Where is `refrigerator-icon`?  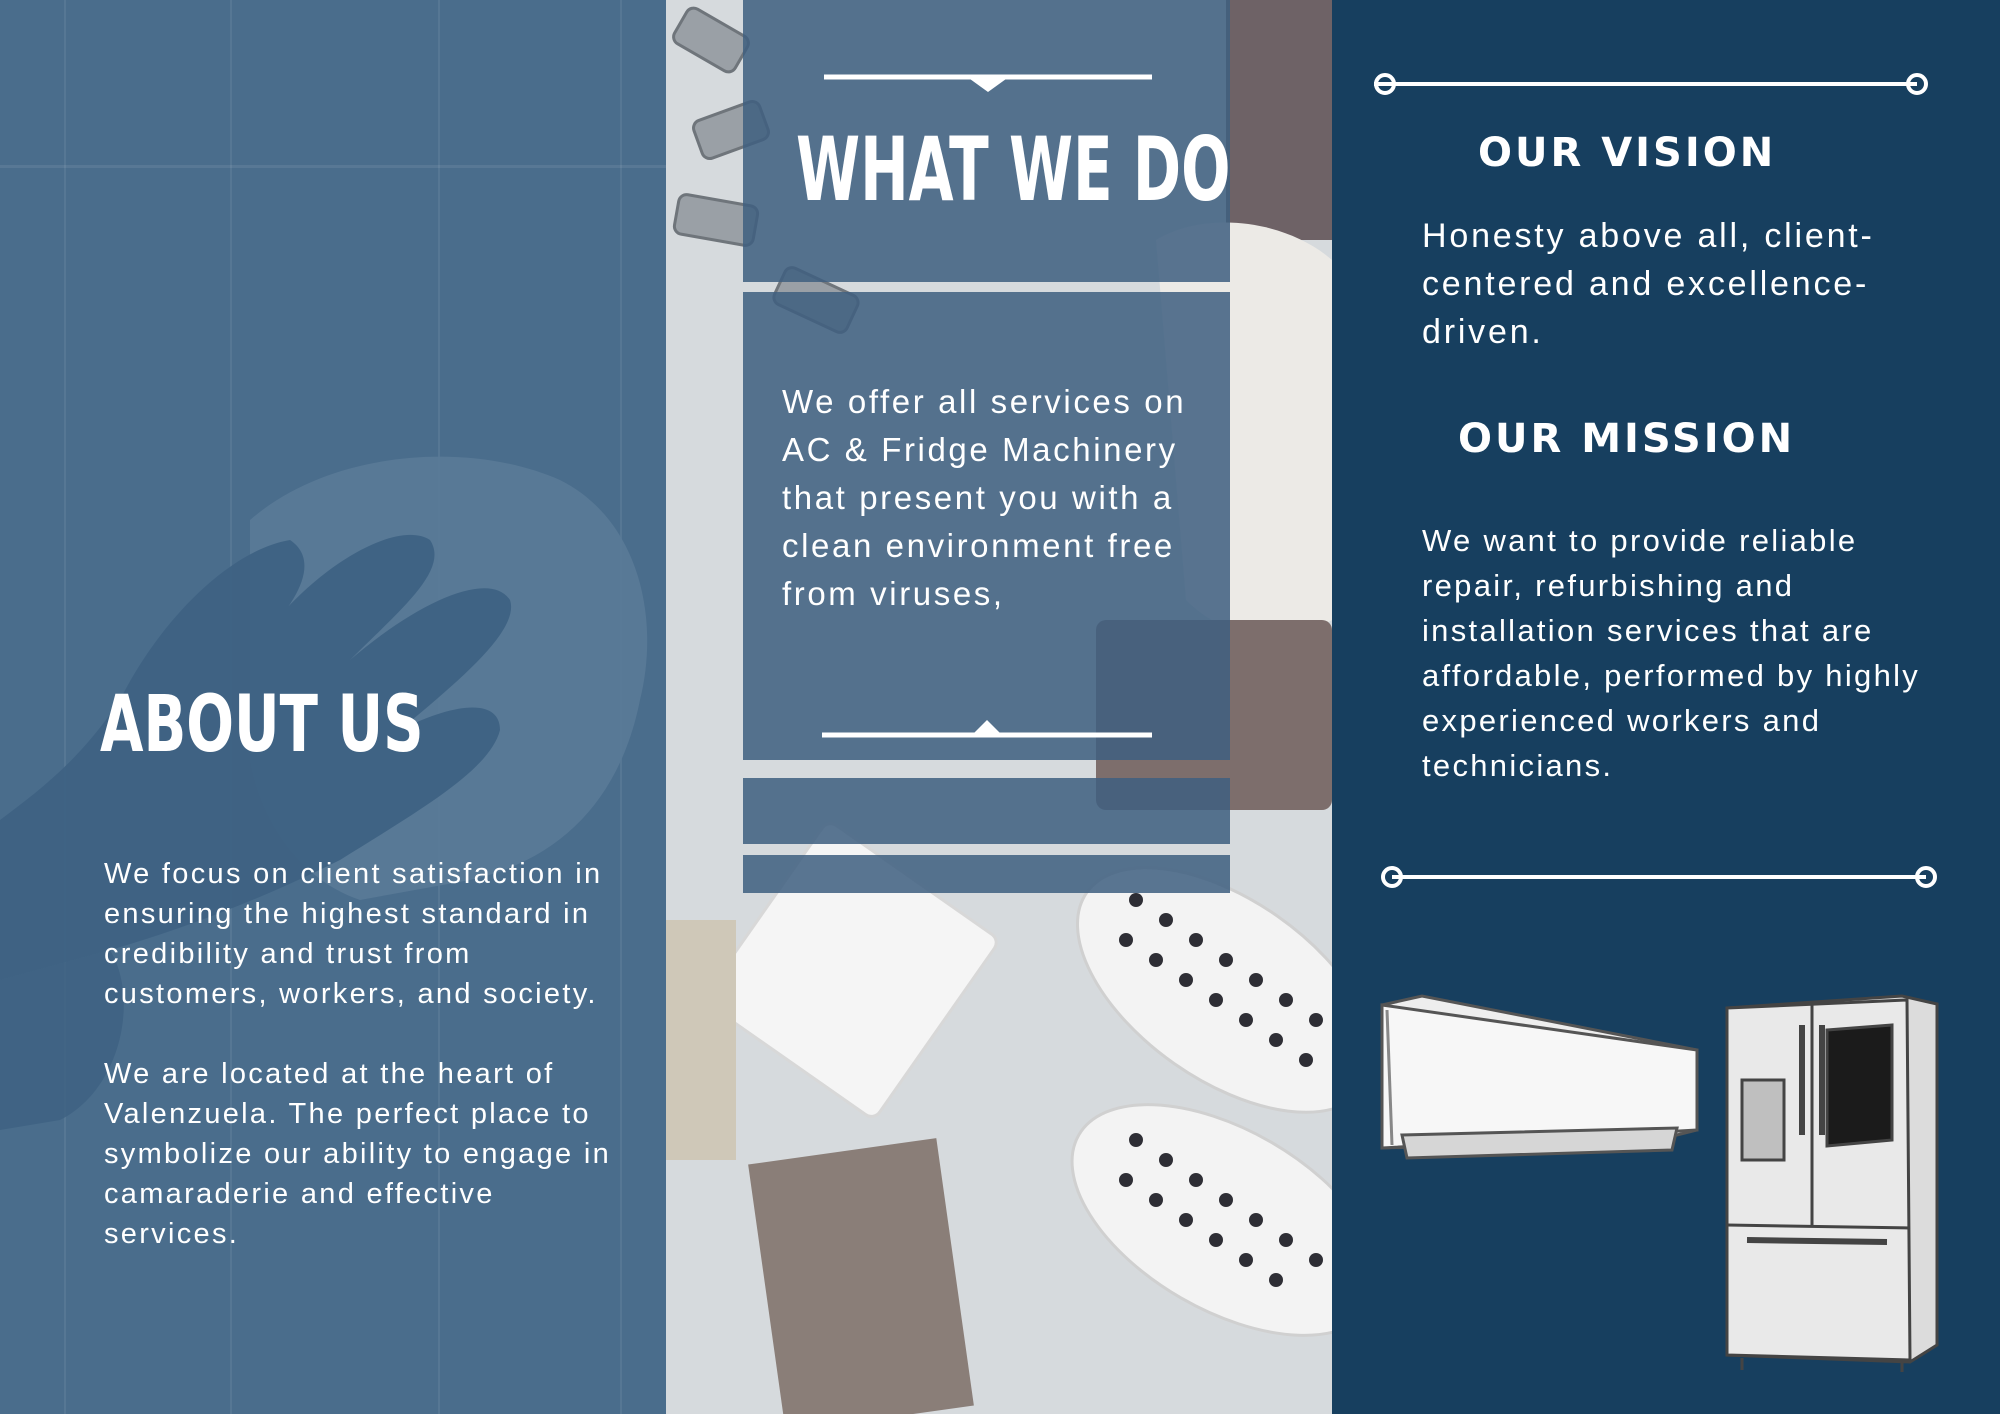
refrigerator-icon is located at coordinates (1832, 1183).